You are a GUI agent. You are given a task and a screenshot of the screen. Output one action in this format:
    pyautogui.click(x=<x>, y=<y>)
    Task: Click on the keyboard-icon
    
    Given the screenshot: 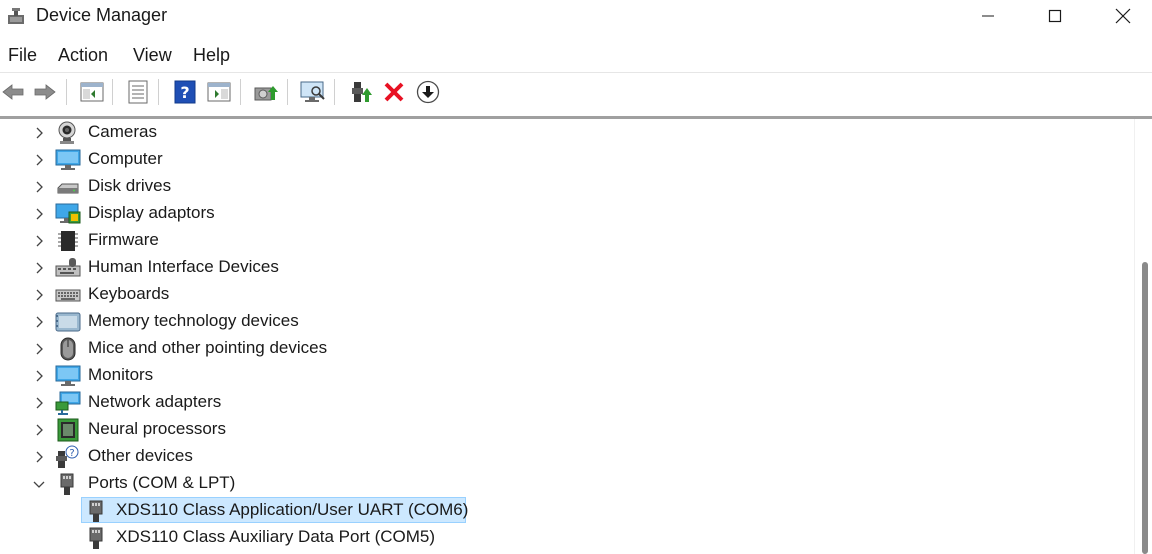 What is the action you would take?
    pyautogui.click(x=68, y=295)
    